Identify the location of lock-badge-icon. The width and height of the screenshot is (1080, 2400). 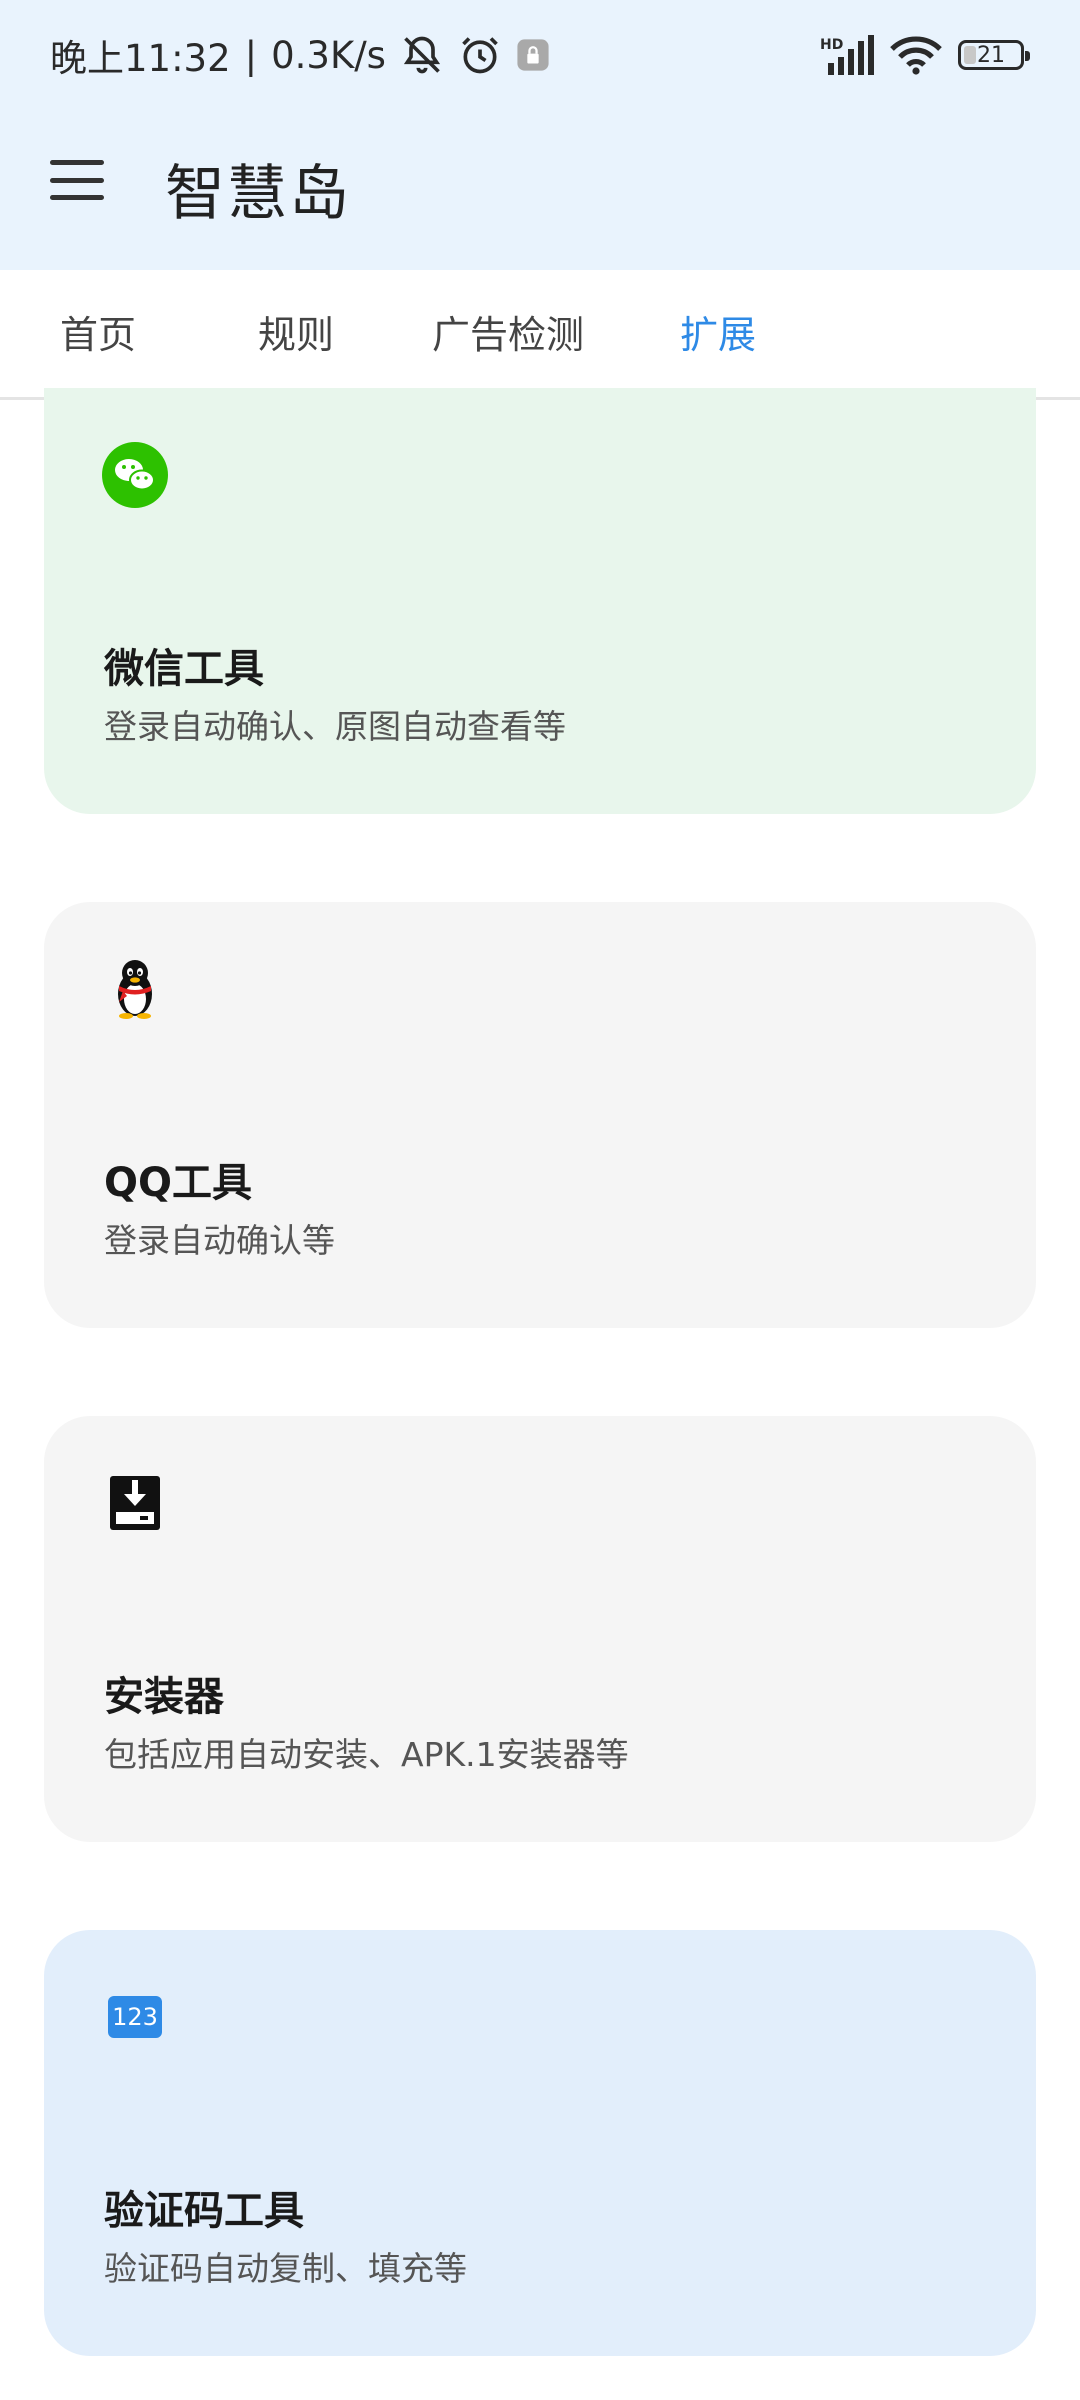
(533, 55).